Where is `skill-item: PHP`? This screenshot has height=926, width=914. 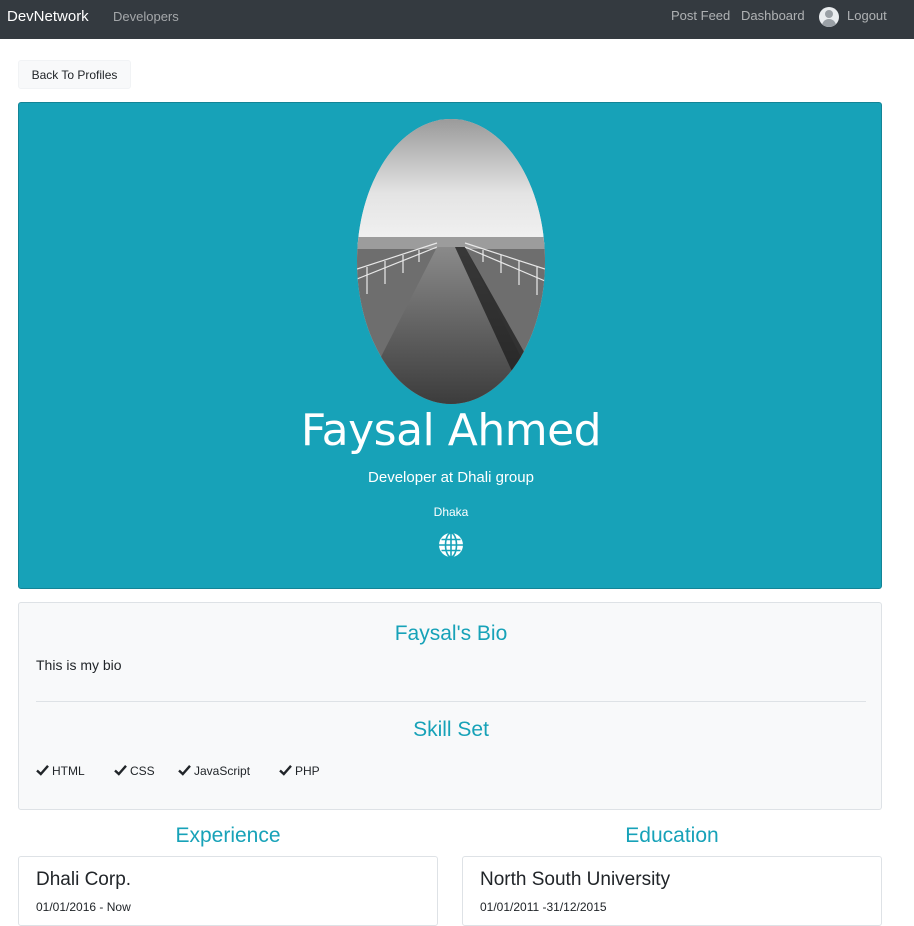
skill-item: PHP is located at coordinates (299, 771).